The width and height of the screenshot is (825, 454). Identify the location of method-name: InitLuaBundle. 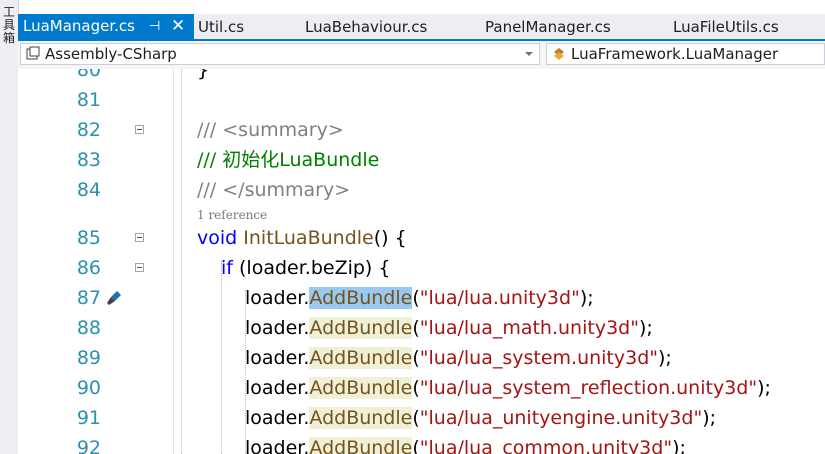
(308, 238).